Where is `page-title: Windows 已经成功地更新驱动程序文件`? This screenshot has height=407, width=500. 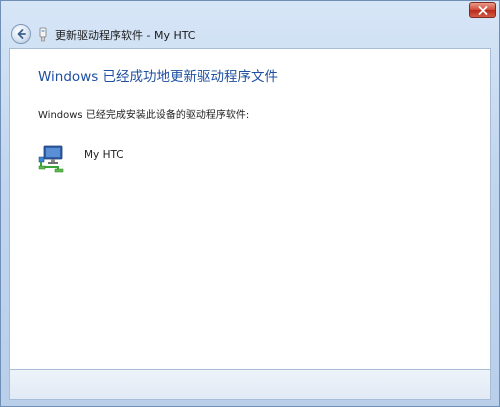
page-title: Windows 已经成功地更新驱动程序文件 is located at coordinates (158, 77).